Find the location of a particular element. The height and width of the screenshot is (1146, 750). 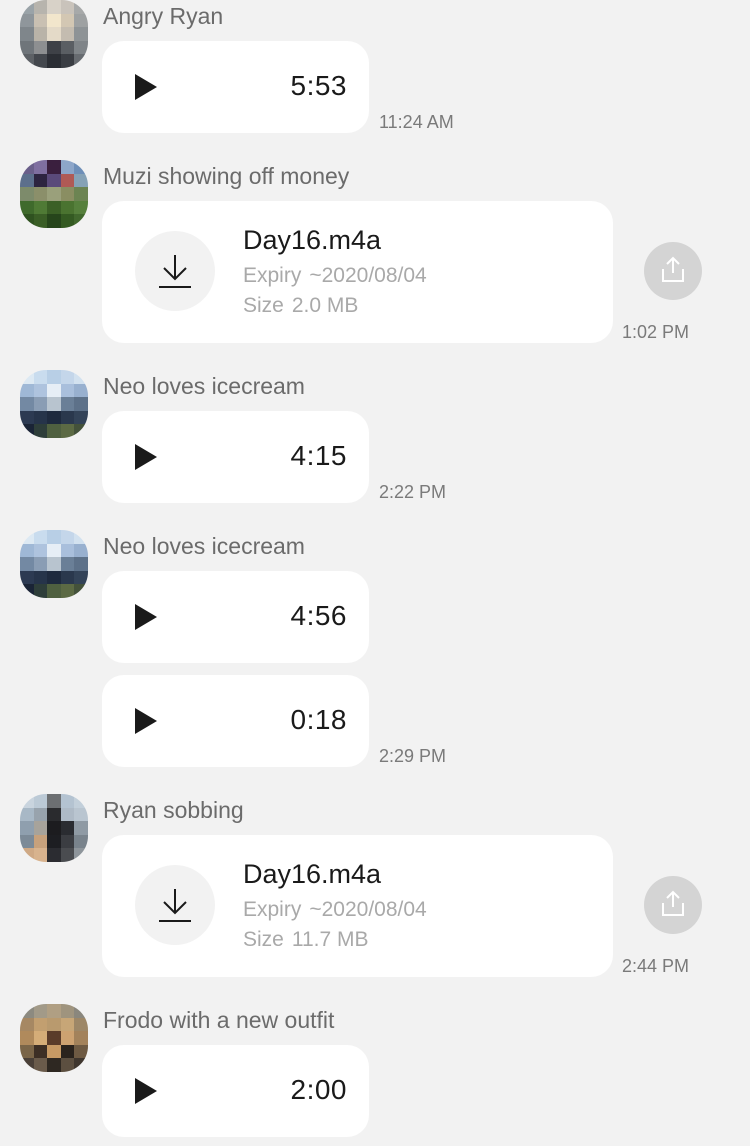

voice-message-bubble: 0:18 is located at coordinates (235, 721).